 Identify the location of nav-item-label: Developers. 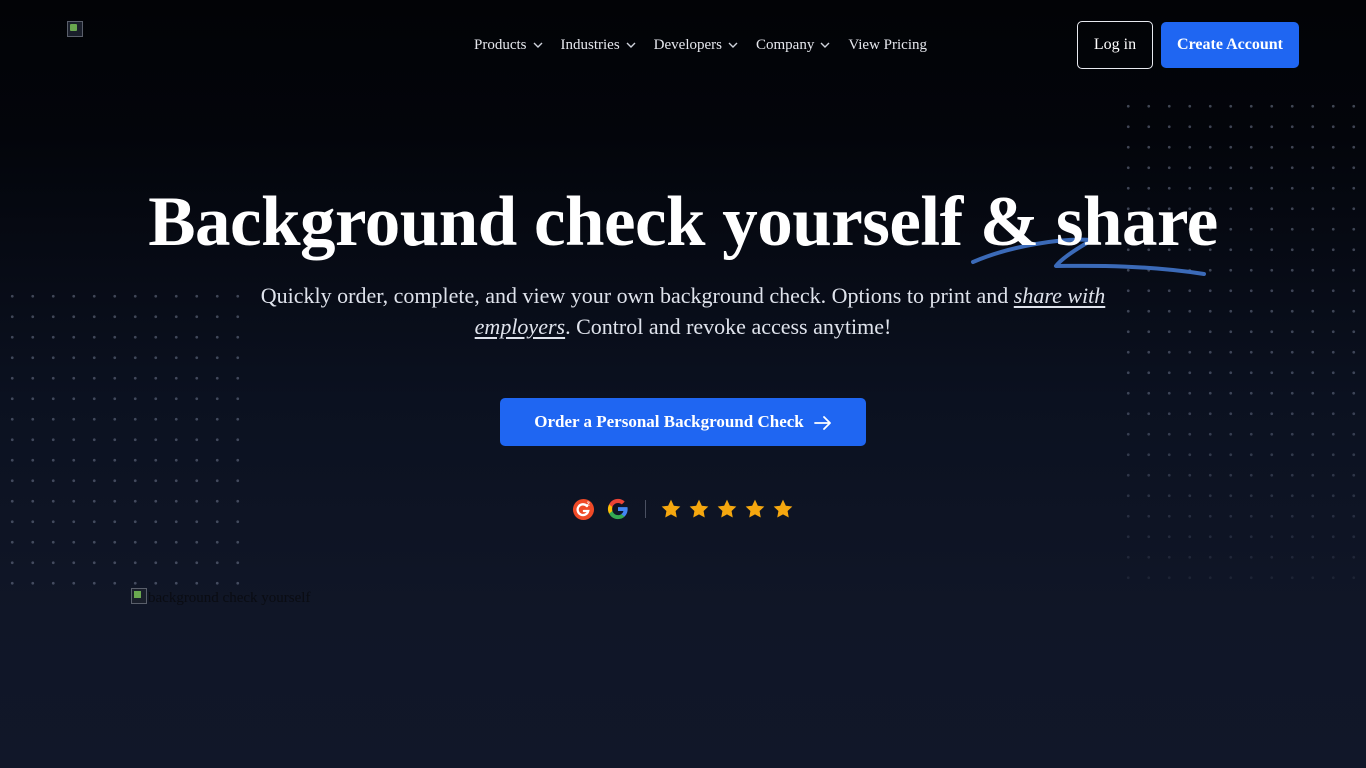
(687, 44).